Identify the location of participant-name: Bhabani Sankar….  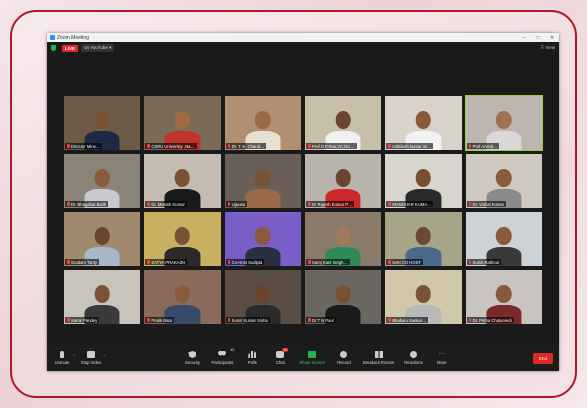
(407, 320).